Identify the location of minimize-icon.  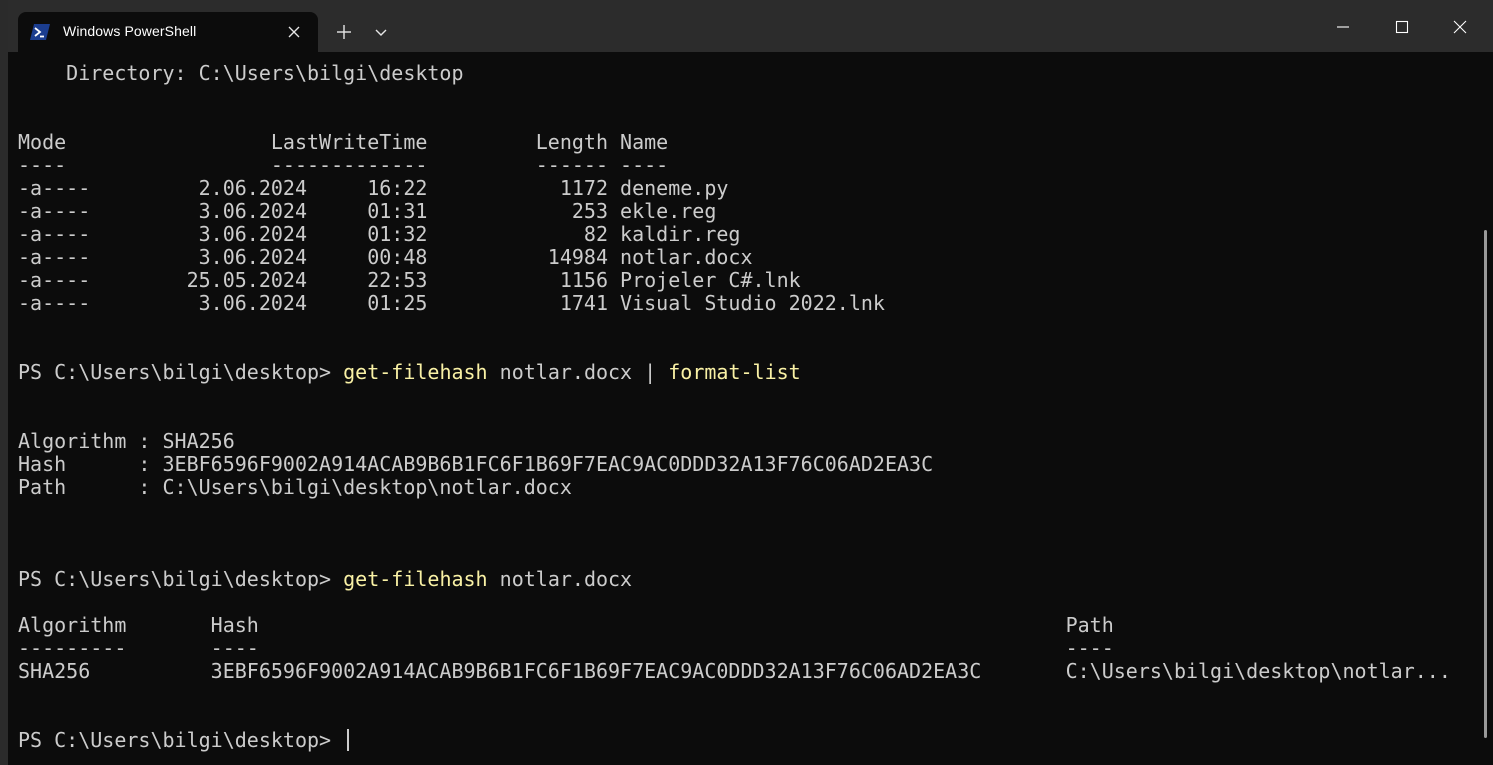
(1343, 27).